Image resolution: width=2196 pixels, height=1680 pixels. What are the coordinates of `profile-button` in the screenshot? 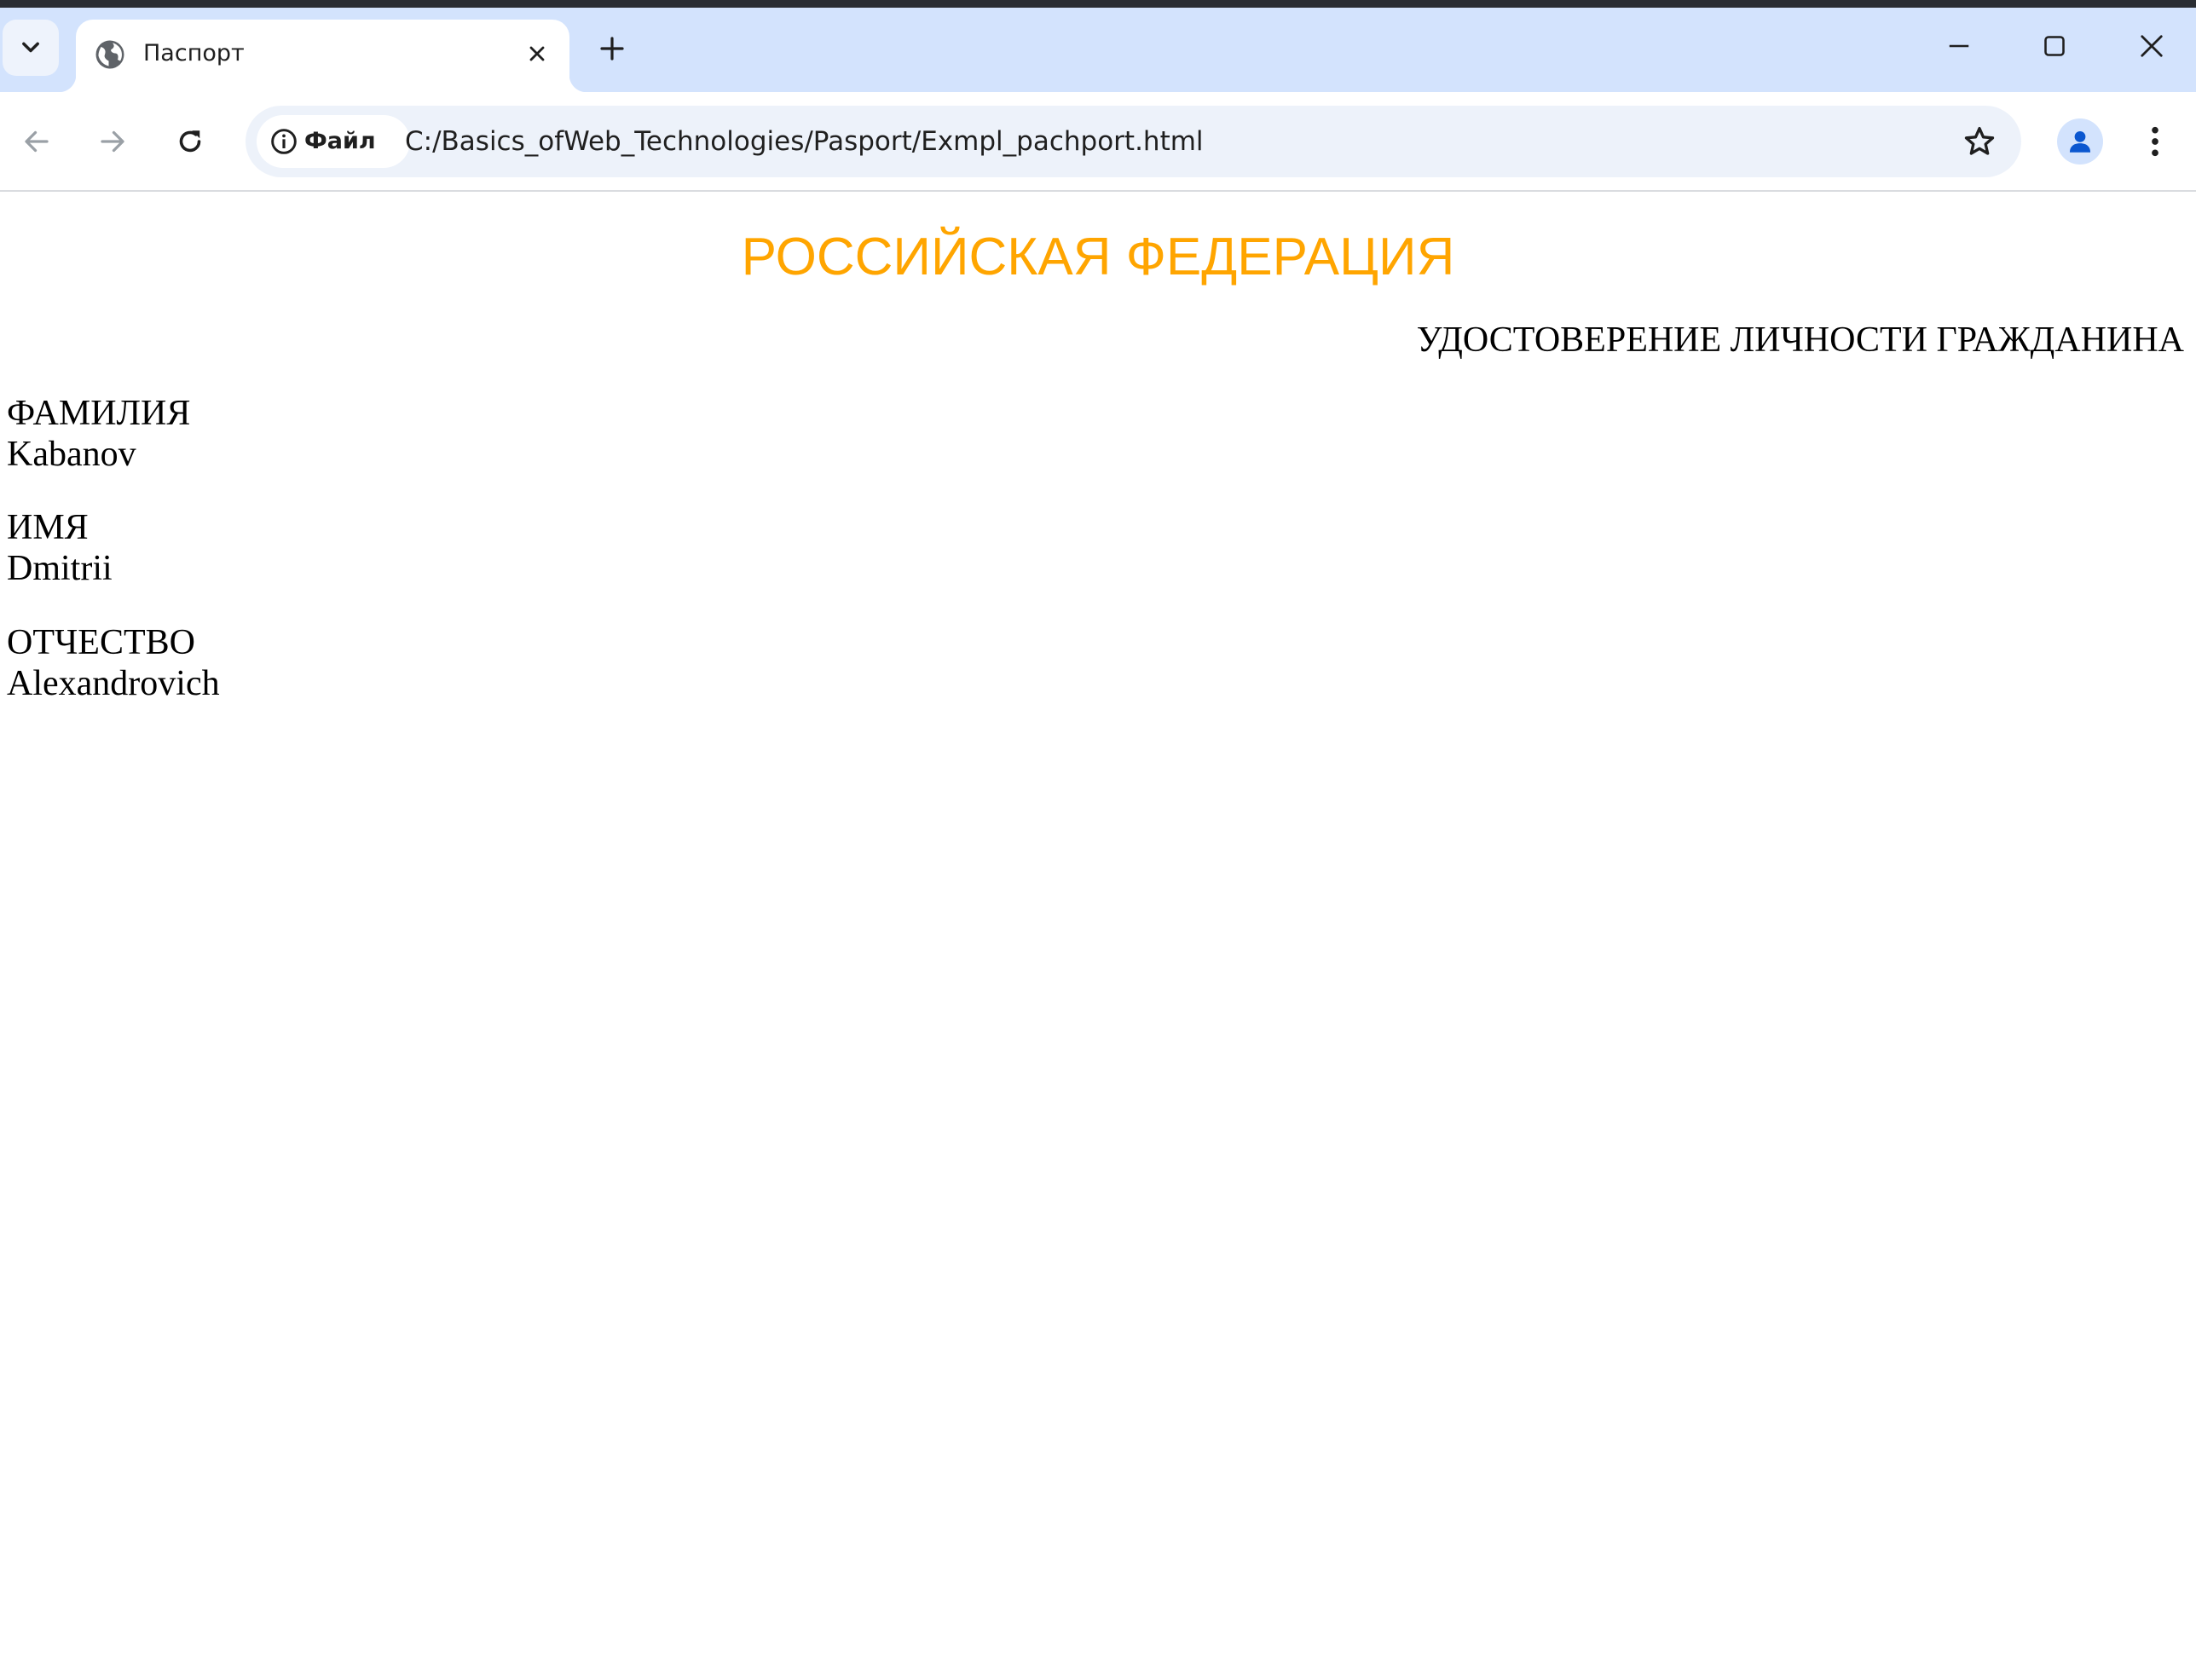 It's located at (2080, 141).